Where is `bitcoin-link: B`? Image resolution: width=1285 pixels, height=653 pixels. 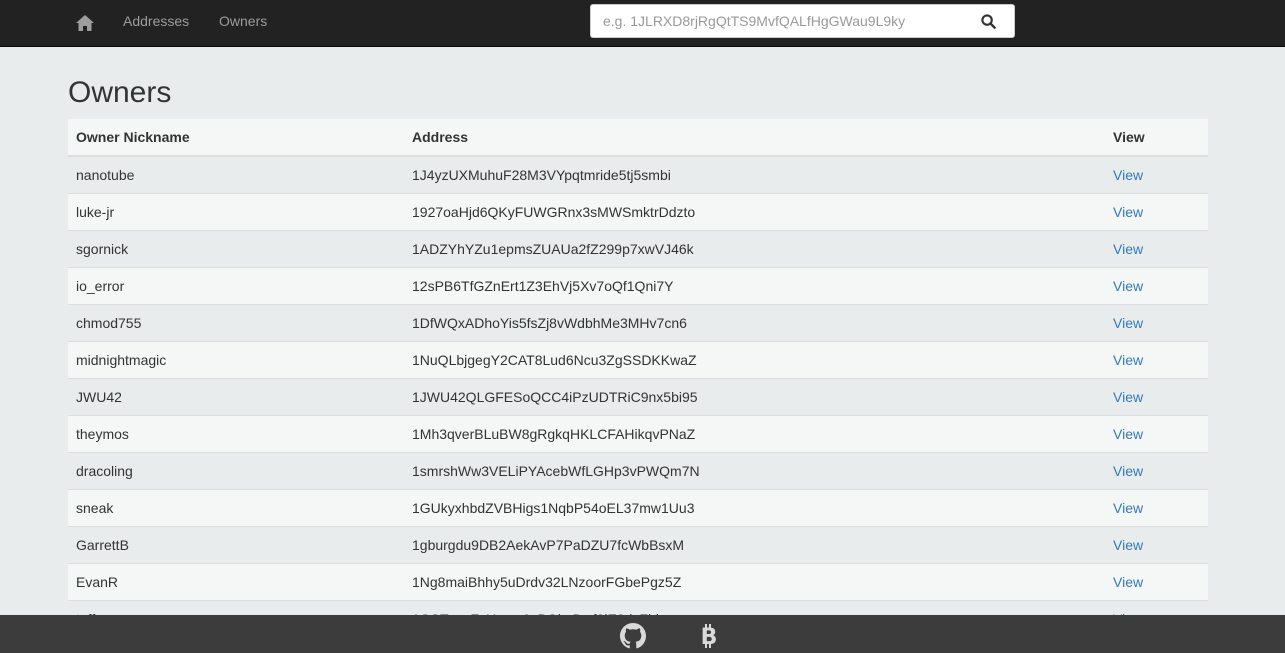 bitcoin-link: B is located at coordinates (709, 636).